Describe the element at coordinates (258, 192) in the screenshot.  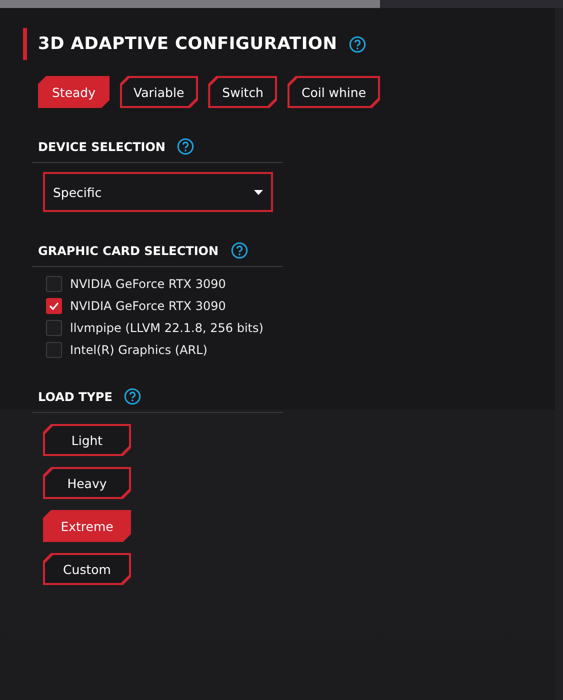
I see `caret-icon` at that location.